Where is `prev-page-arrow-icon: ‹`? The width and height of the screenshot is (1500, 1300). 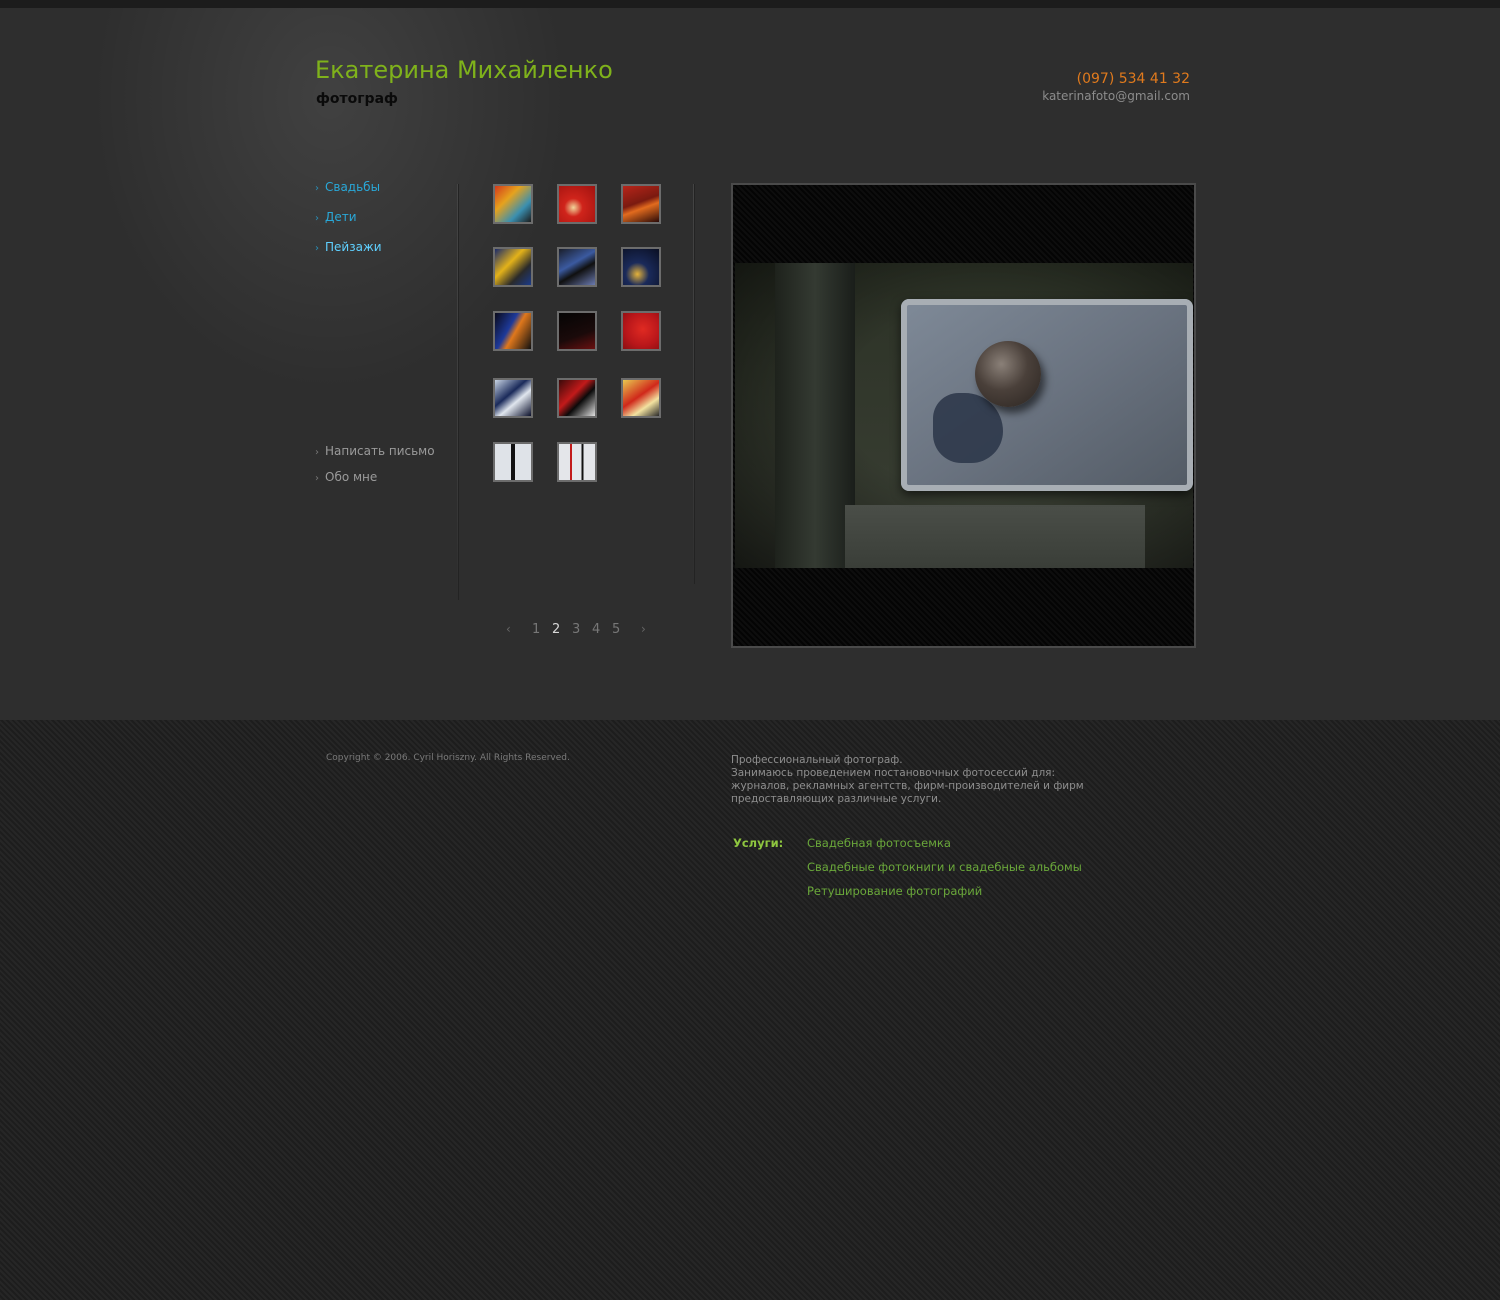 prev-page-arrow-icon: ‹ is located at coordinates (508, 629).